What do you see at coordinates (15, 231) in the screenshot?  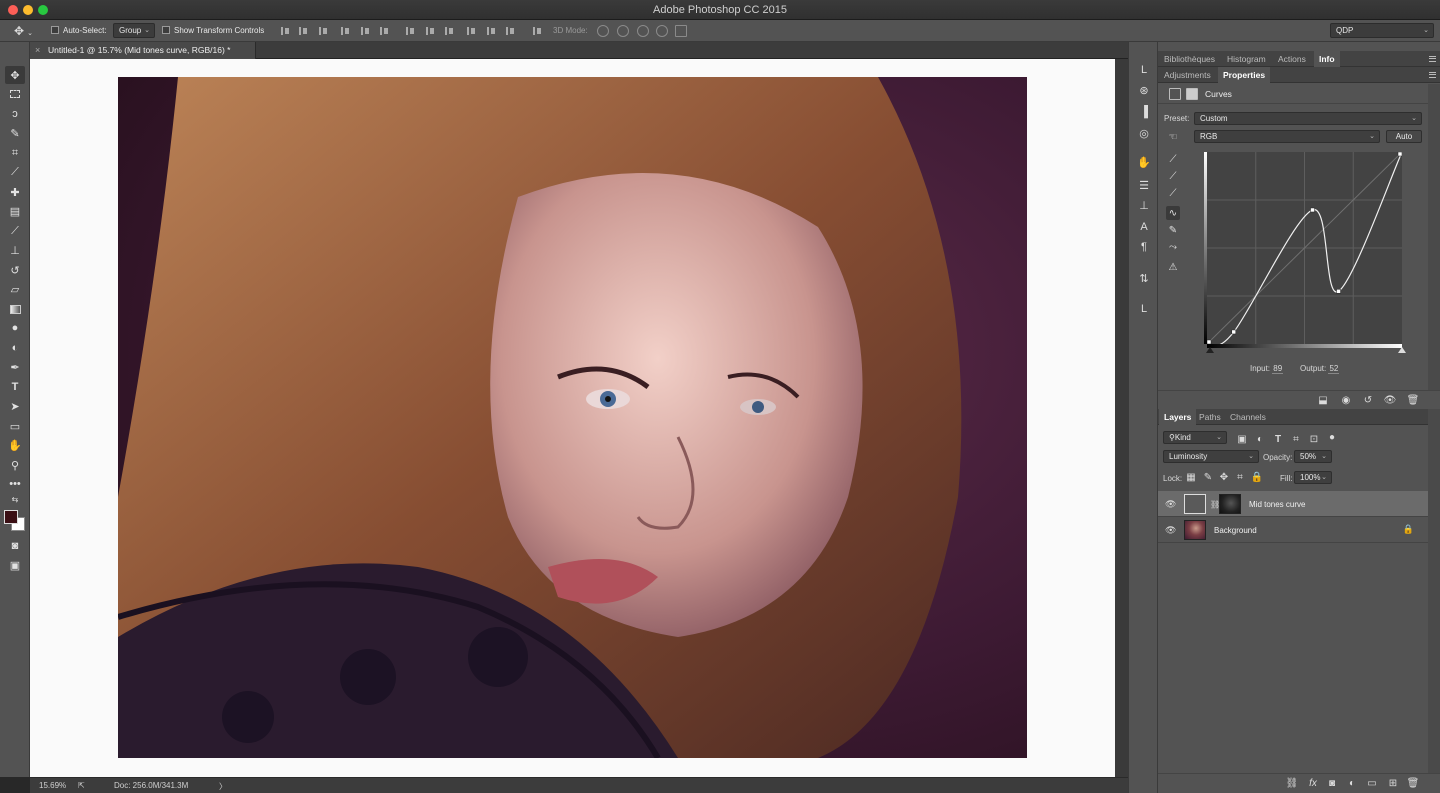 I see `brush-icon: ⟋` at bounding box center [15, 231].